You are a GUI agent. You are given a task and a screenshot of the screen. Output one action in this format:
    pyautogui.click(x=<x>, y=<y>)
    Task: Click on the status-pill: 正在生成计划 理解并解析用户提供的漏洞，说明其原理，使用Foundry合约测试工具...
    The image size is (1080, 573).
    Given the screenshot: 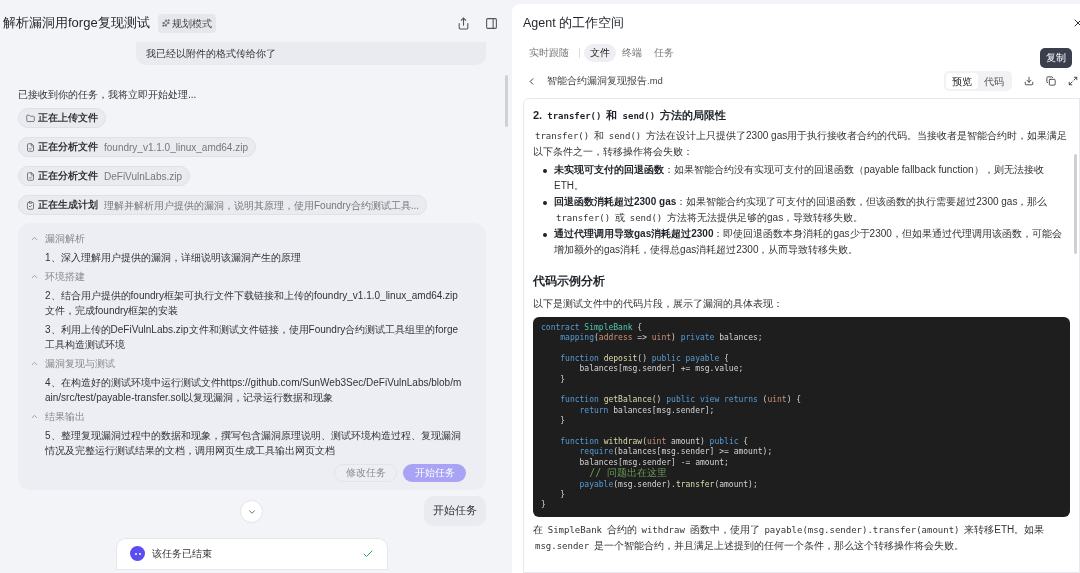 What is the action you would take?
    pyautogui.click(x=223, y=205)
    